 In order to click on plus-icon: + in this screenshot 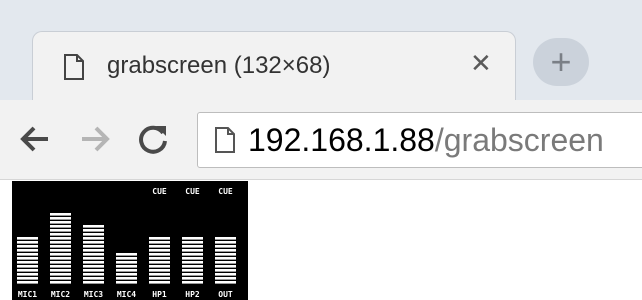, I will do `click(561, 61)`.